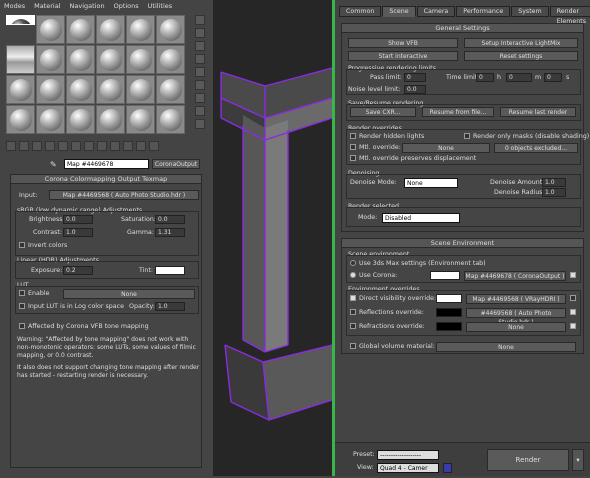  Describe the element at coordinates (415, 77) in the screenshot. I see `pass-limit-input: 0` at that location.